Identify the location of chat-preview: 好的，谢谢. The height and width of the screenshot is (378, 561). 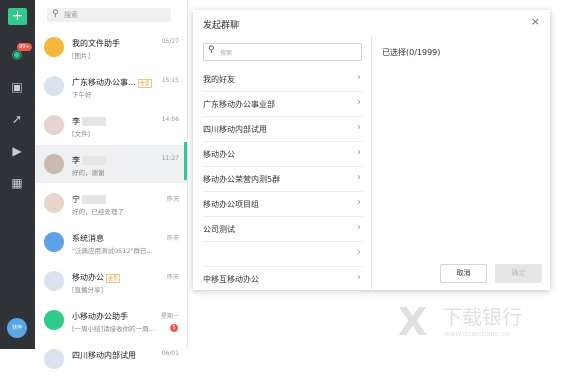
(88, 173).